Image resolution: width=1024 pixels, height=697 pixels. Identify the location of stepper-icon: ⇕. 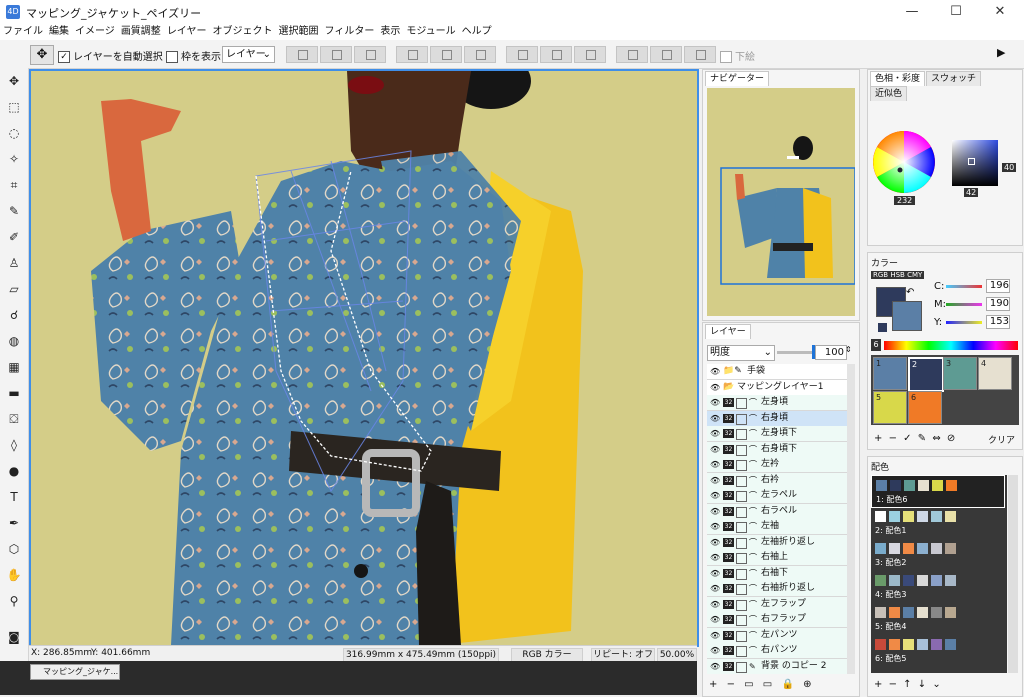
(848, 349).